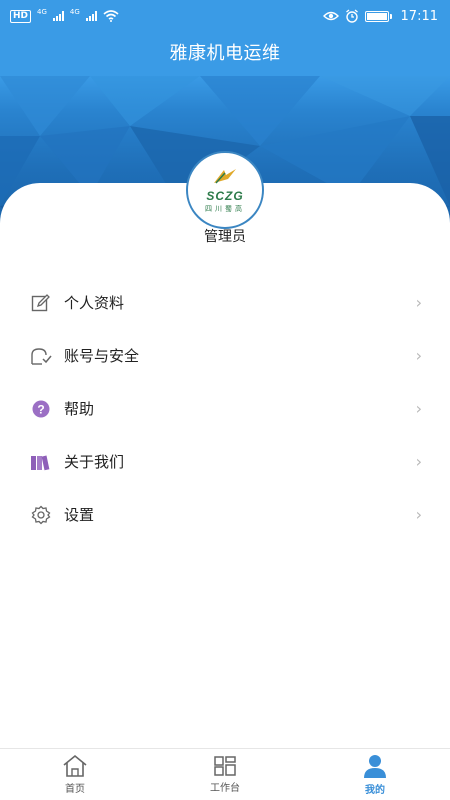 The image size is (450, 800). Describe the element at coordinates (58, 16) in the screenshot. I see `signal-icon` at that location.